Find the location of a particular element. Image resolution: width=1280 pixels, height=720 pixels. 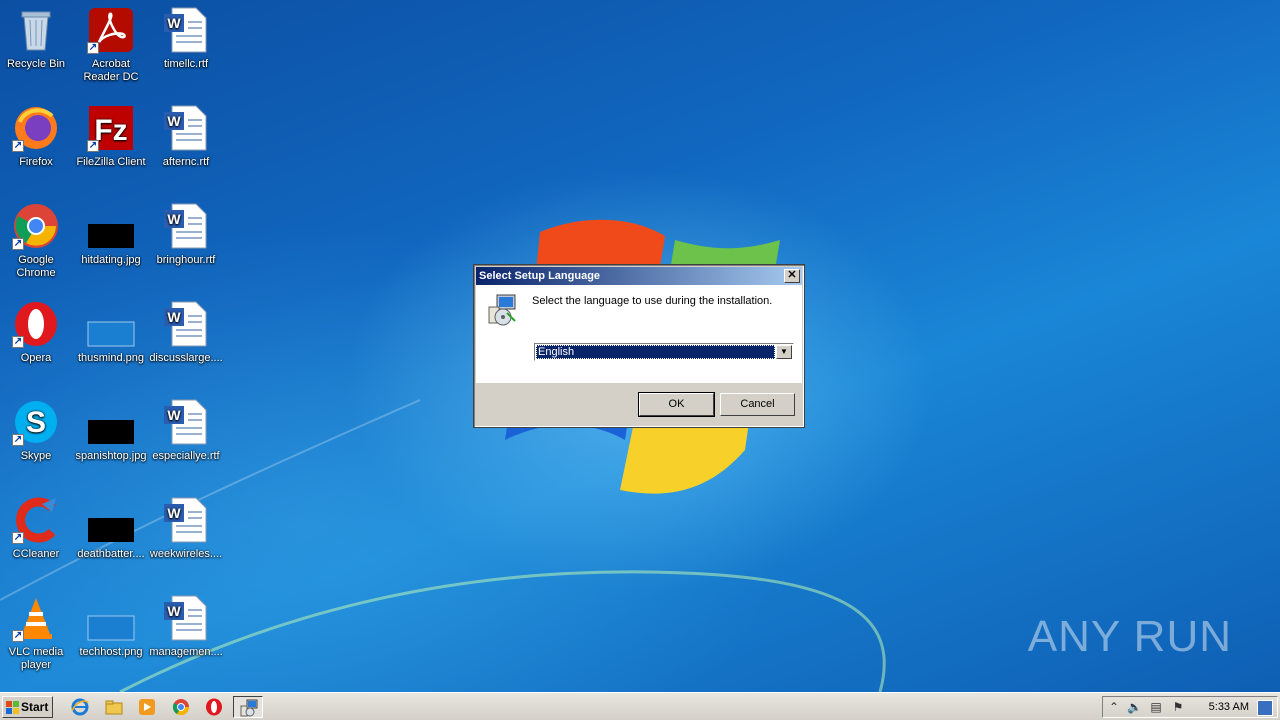

desktop-icon-bringhour: W bringhour.rtf is located at coordinates (186, 234).